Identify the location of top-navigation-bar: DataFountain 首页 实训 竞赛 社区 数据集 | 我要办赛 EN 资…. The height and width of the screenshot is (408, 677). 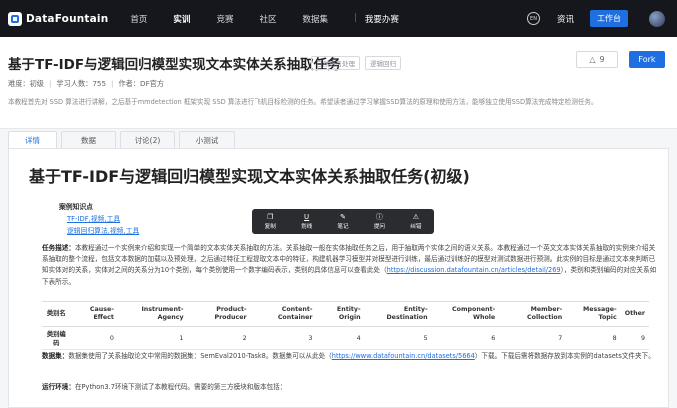
(338, 18).